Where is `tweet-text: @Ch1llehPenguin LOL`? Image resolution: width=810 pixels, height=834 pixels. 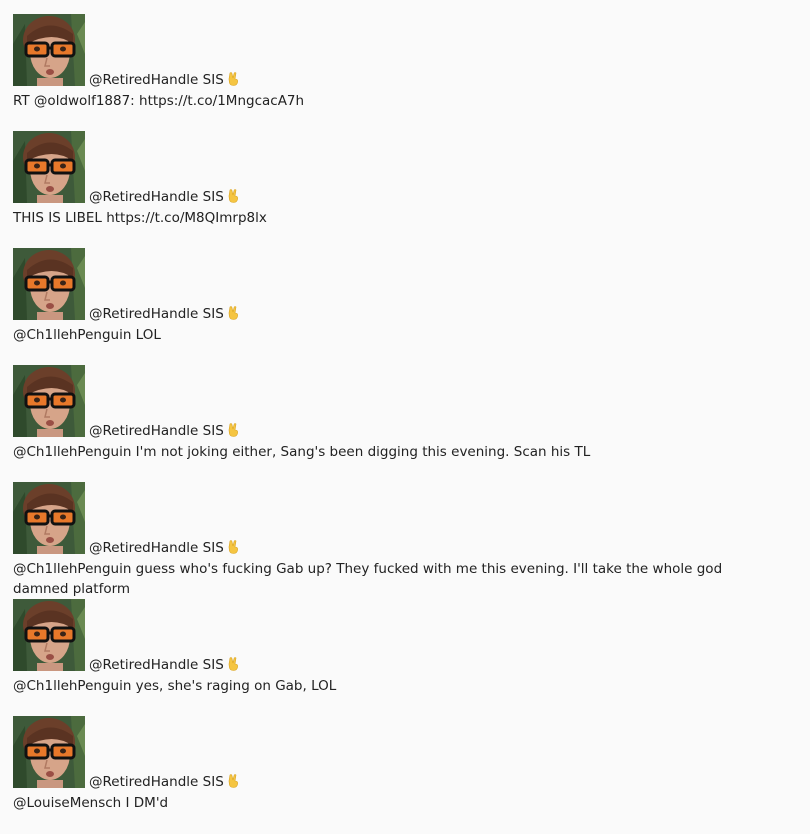
tweet-text: @Ch1llehPenguin LOL is located at coordinates (87, 335).